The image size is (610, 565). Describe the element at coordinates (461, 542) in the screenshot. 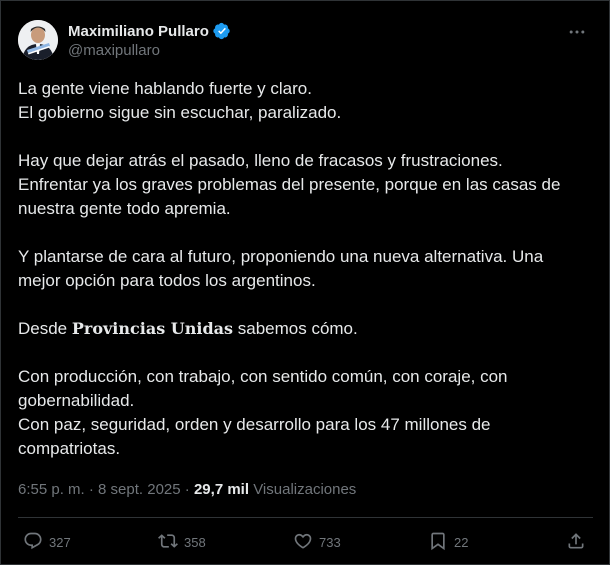

I see `bookmark-count: 22` at that location.